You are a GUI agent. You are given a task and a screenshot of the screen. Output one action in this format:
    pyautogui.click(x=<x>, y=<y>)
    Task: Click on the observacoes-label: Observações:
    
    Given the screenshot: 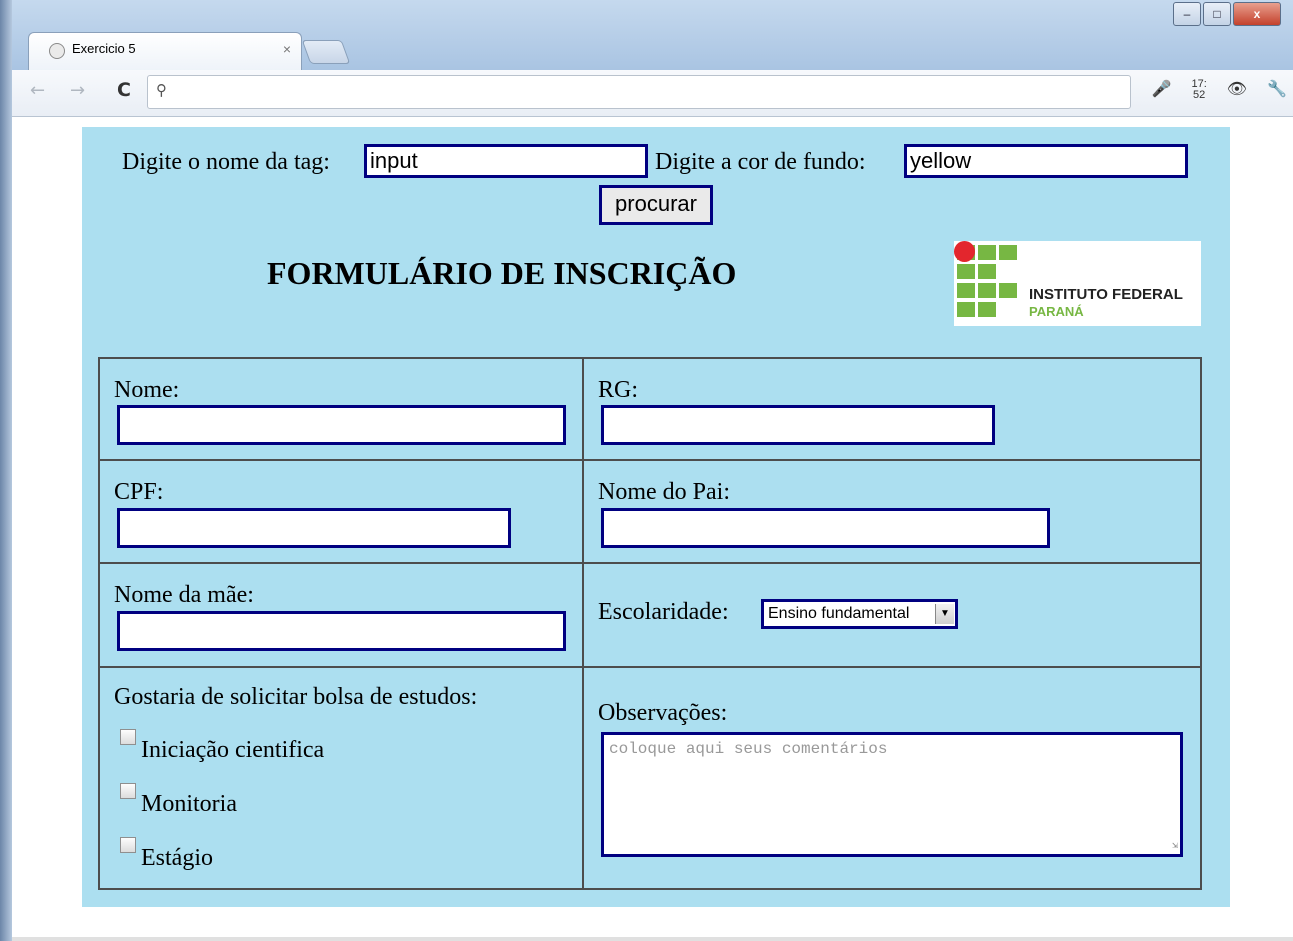 What is the action you would take?
    pyautogui.click(x=663, y=713)
    